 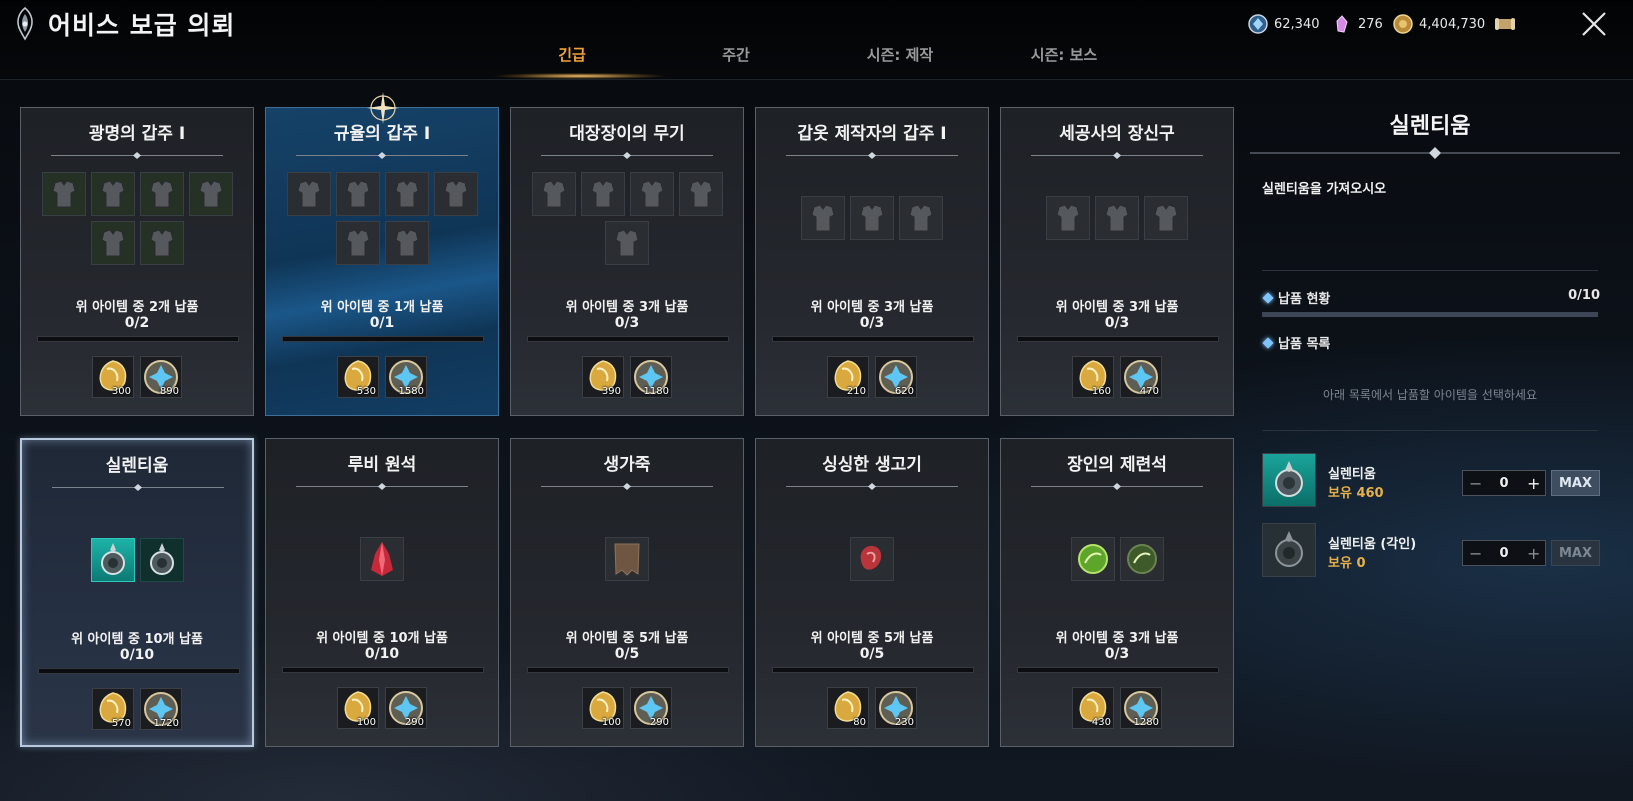 I want to click on tab-weekly: 주간, so click(x=736, y=54).